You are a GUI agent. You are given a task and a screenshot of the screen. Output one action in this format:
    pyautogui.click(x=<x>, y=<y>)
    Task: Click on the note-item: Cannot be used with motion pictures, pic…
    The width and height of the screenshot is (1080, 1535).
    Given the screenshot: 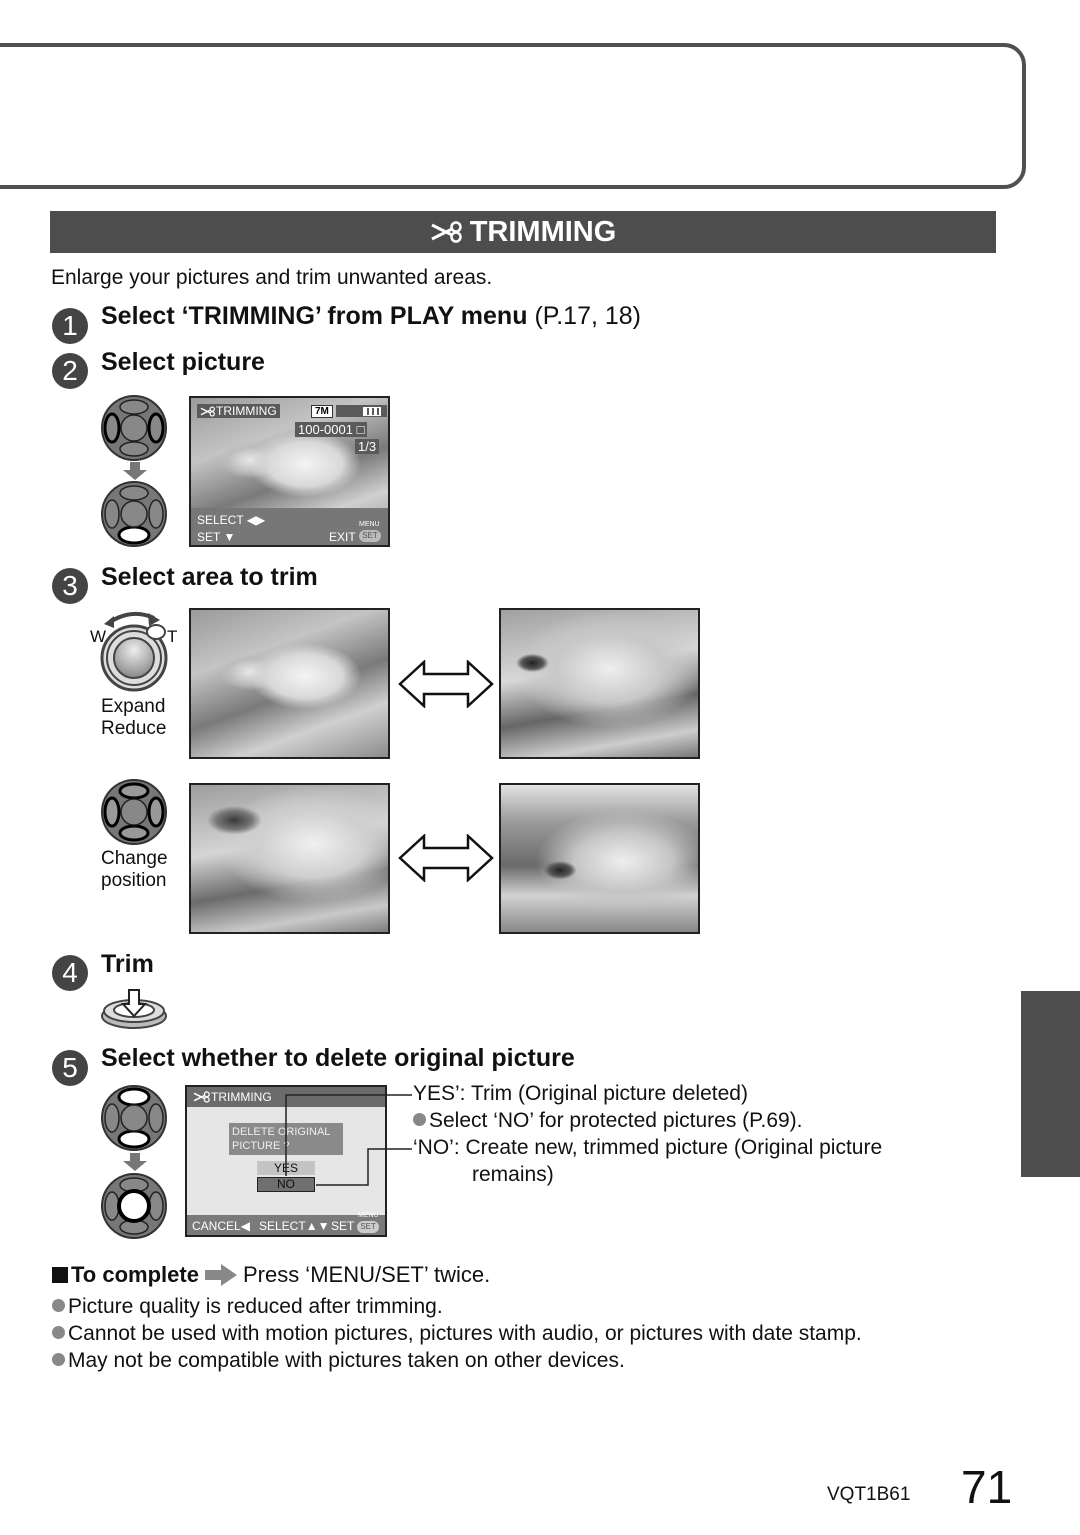 What is the action you would take?
    pyautogui.click(x=457, y=1333)
    